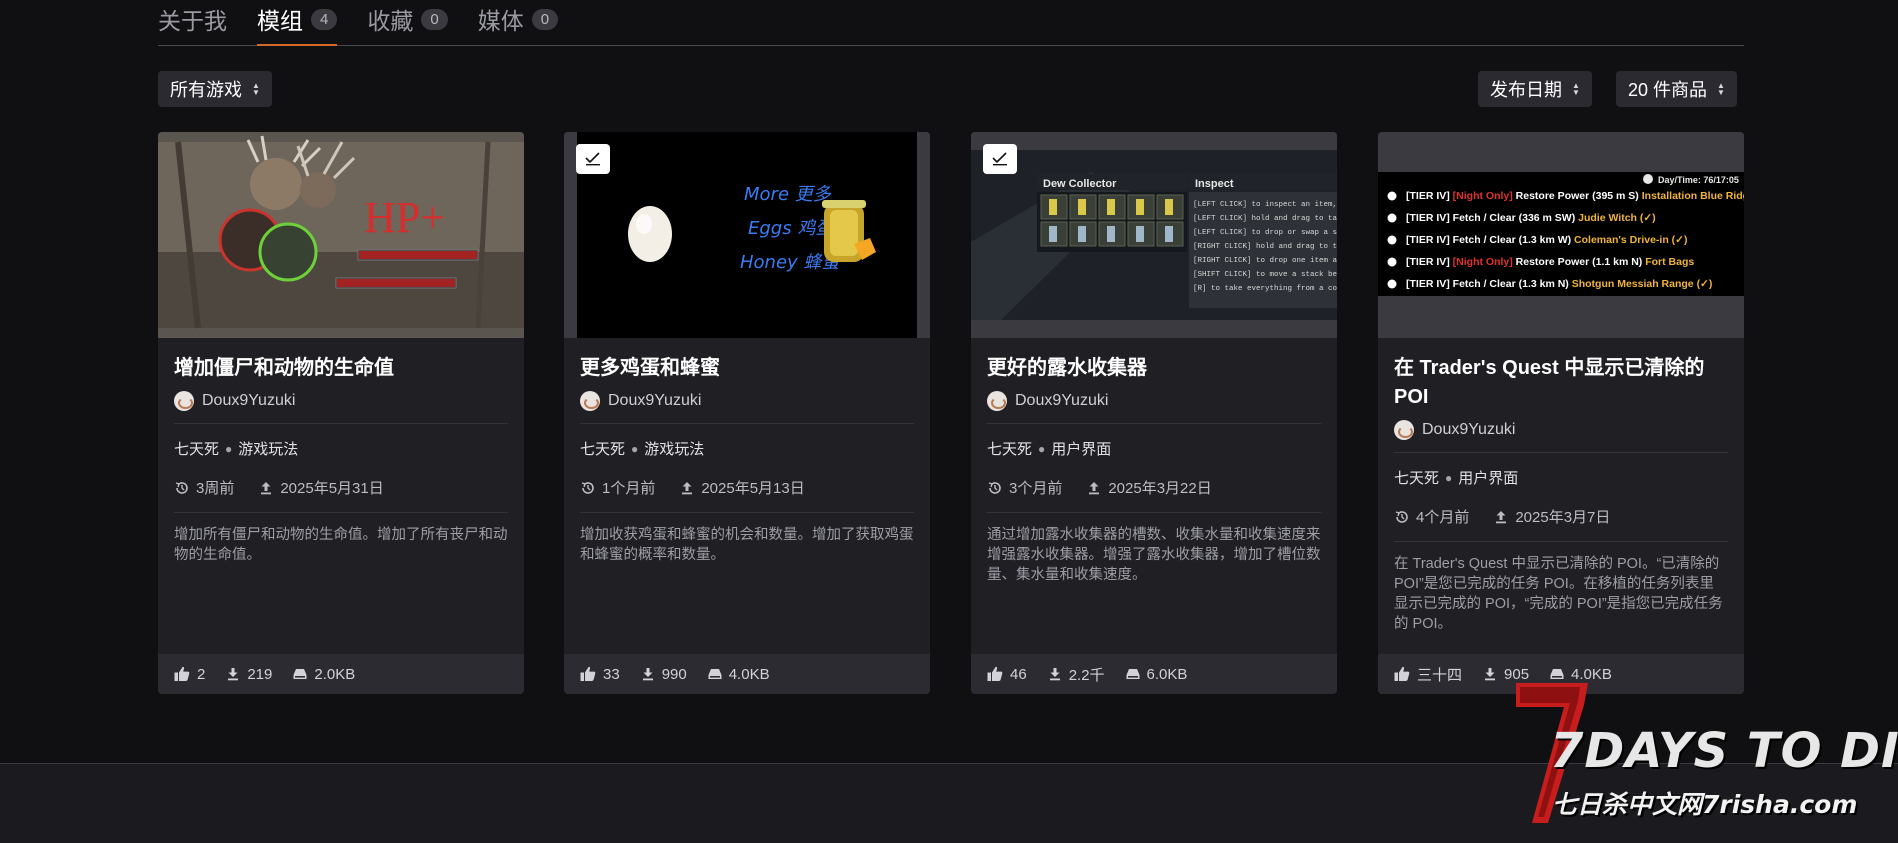 The width and height of the screenshot is (1898, 843). I want to click on tab-mods: 模组 4, so click(297, 23).